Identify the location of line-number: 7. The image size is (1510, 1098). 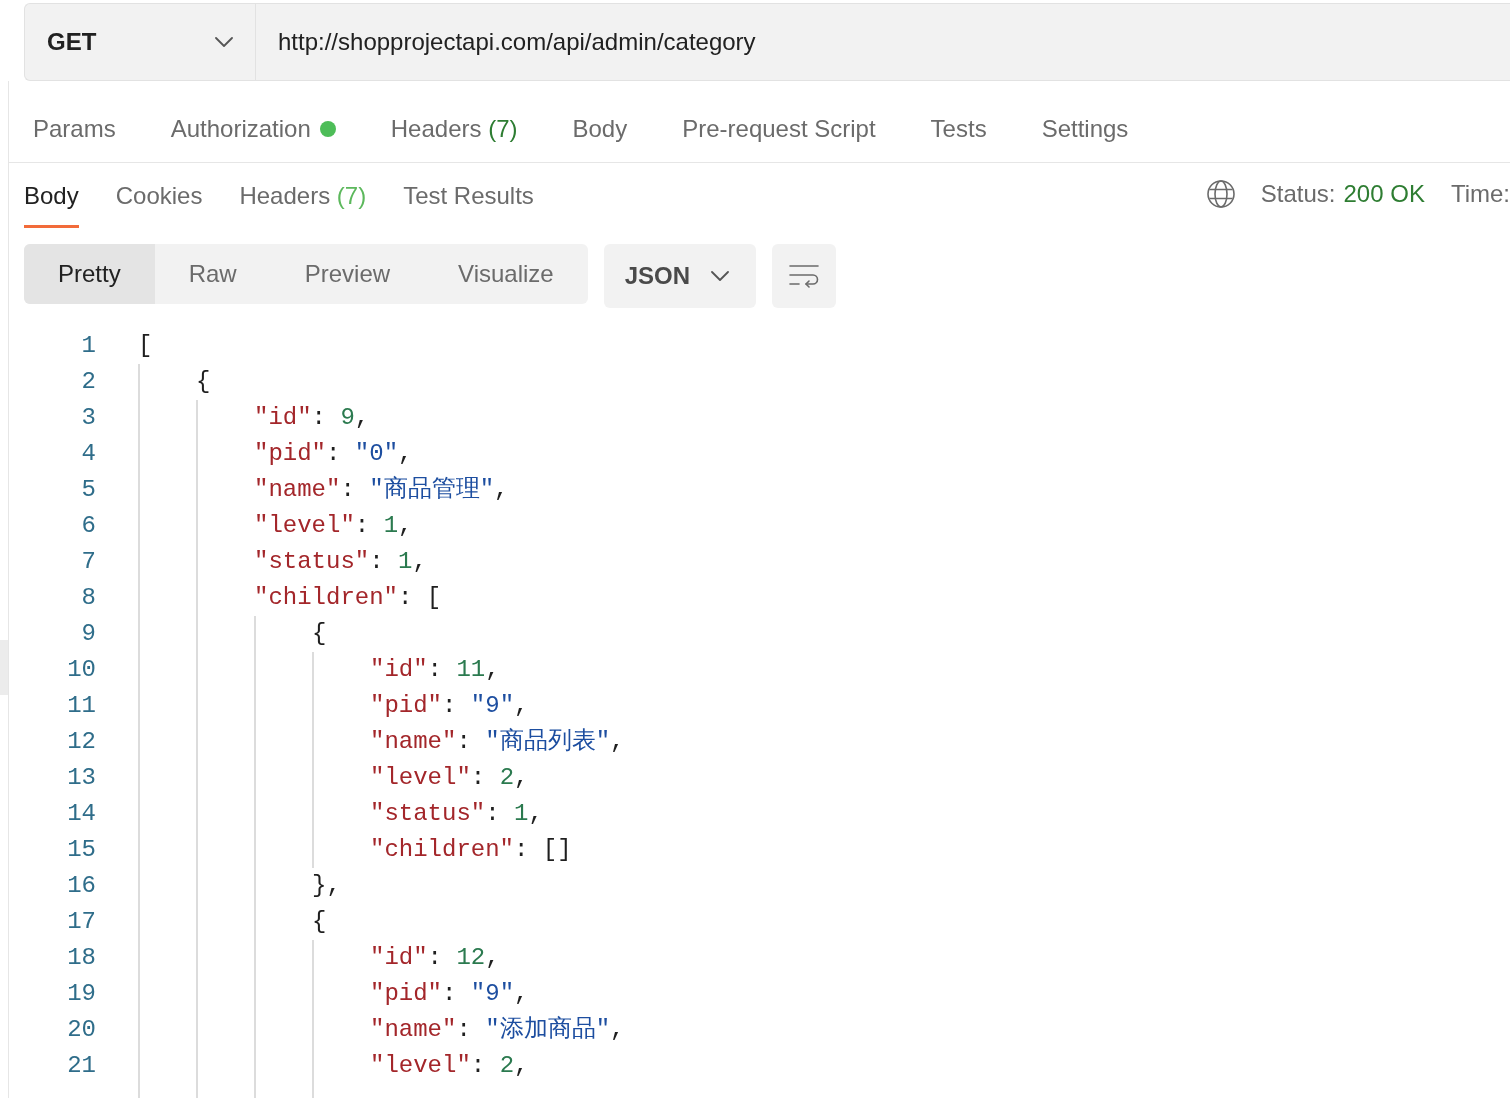
(88, 562).